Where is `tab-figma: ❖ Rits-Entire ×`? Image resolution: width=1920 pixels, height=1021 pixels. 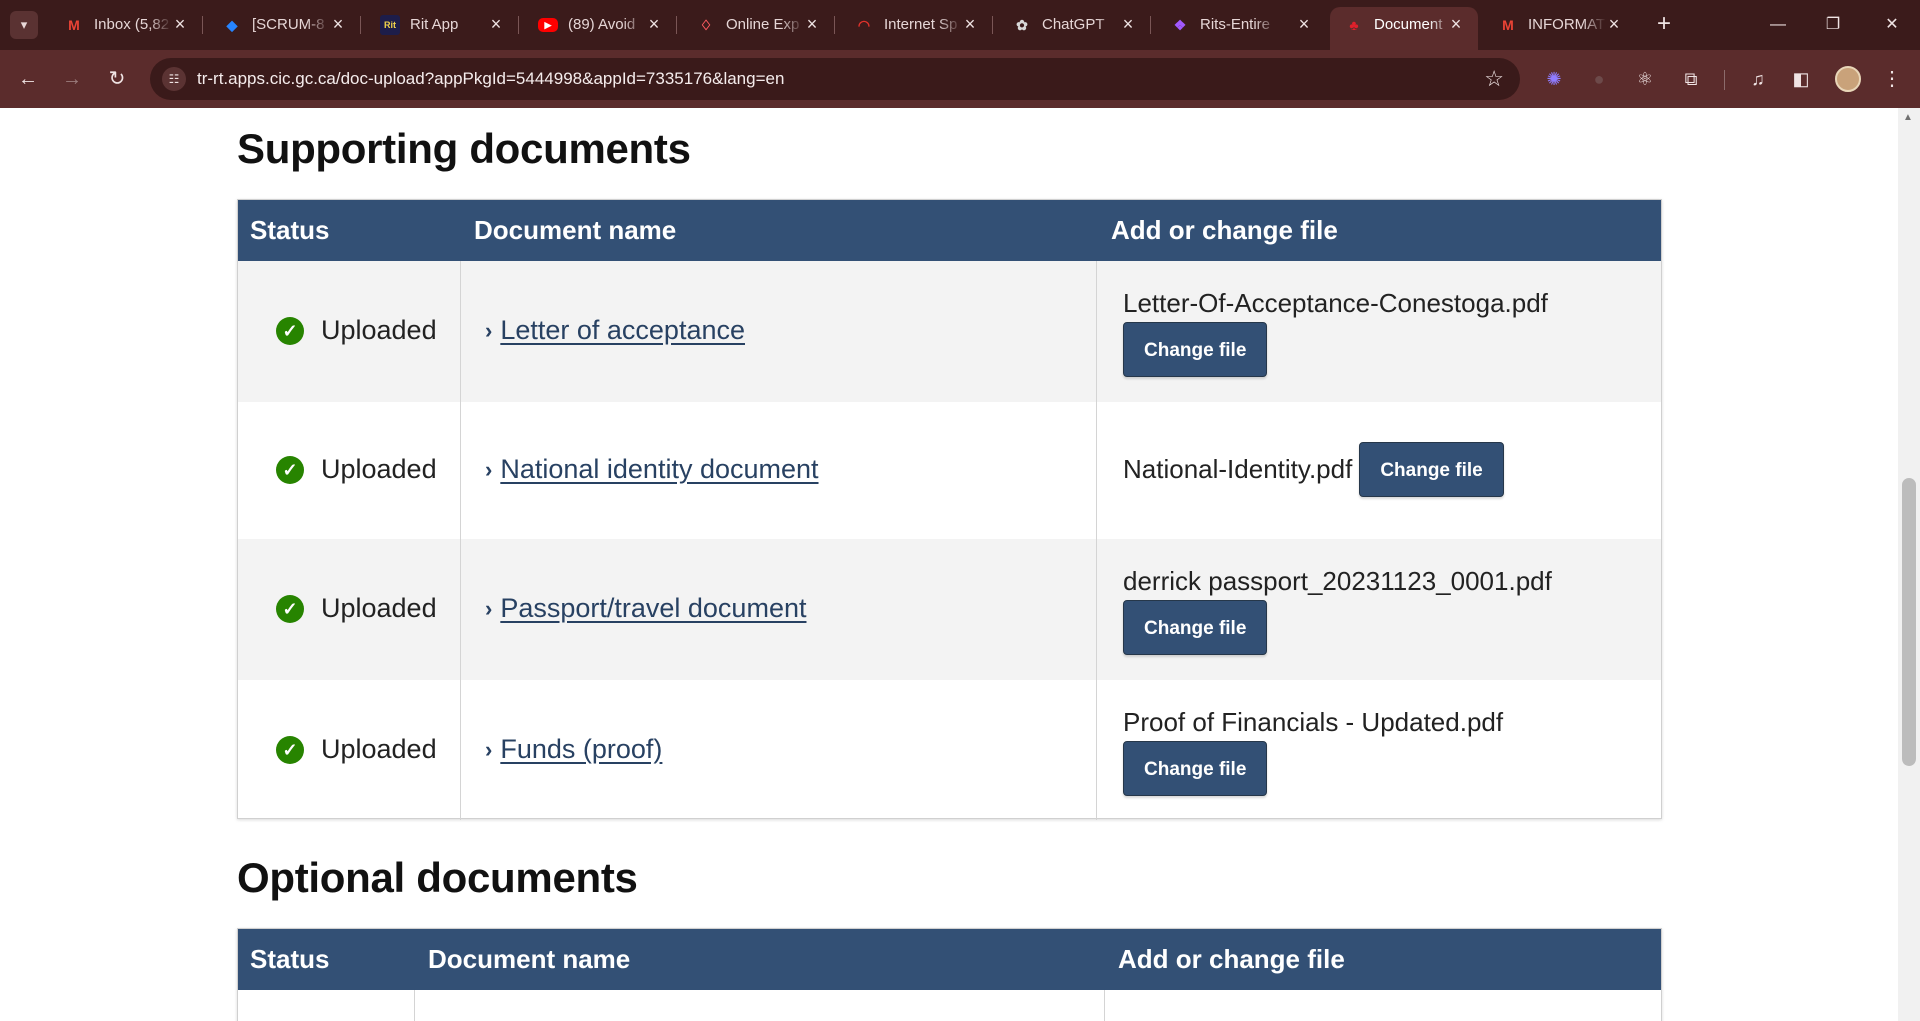
tab-figma: ❖ Rits-Entire × is located at coordinates (1241, 25).